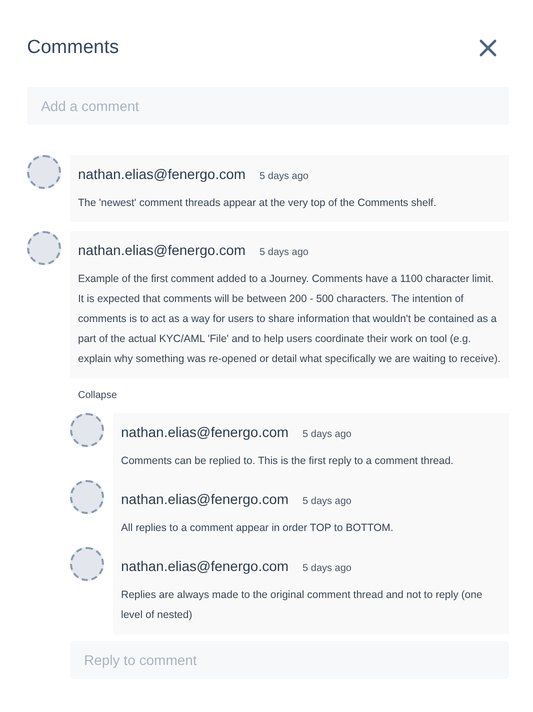  What do you see at coordinates (289, 659) in the screenshot?
I see `reply-input-field: Reply to comment` at bounding box center [289, 659].